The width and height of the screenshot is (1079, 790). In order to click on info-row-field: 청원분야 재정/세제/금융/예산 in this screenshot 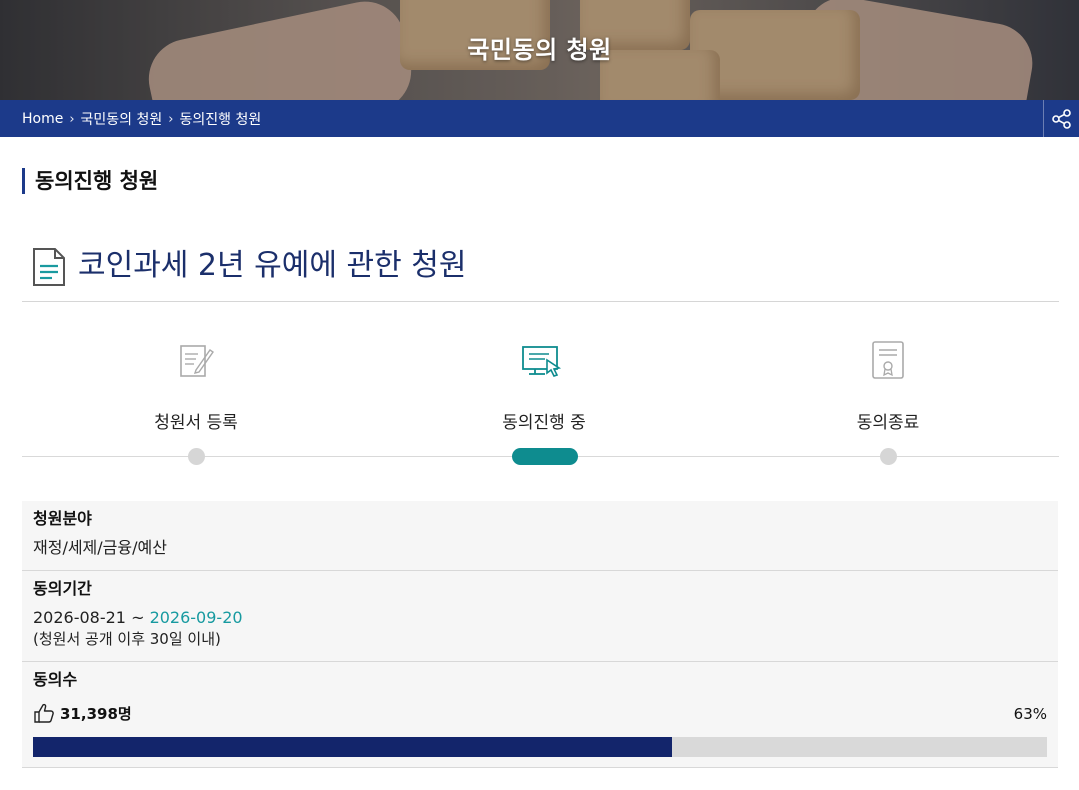, I will do `click(540, 536)`.